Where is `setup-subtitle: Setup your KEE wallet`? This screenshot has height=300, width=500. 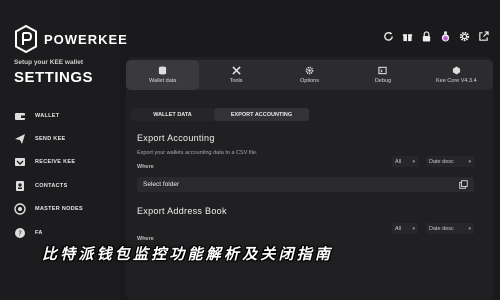
setup-subtitle: Setup your KEE wallet is located at coordinates (48, 62).